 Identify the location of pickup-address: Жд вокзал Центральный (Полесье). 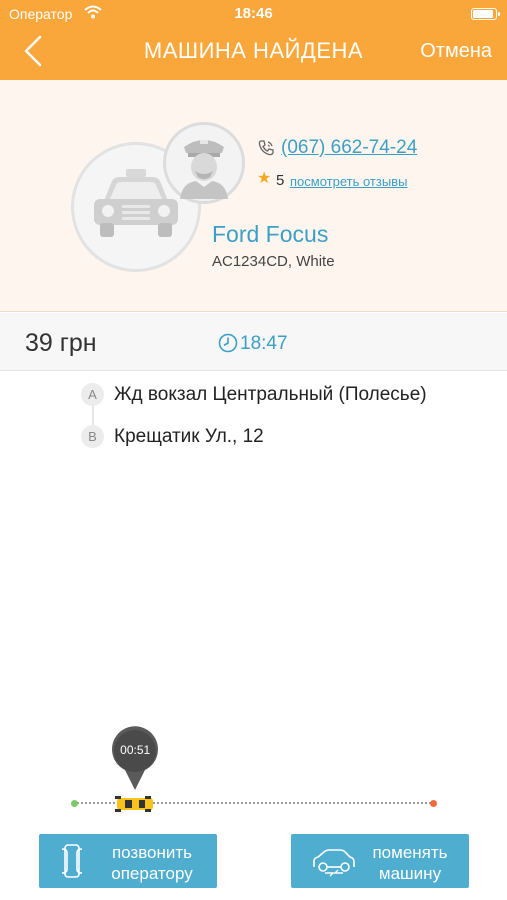
(270, 394).